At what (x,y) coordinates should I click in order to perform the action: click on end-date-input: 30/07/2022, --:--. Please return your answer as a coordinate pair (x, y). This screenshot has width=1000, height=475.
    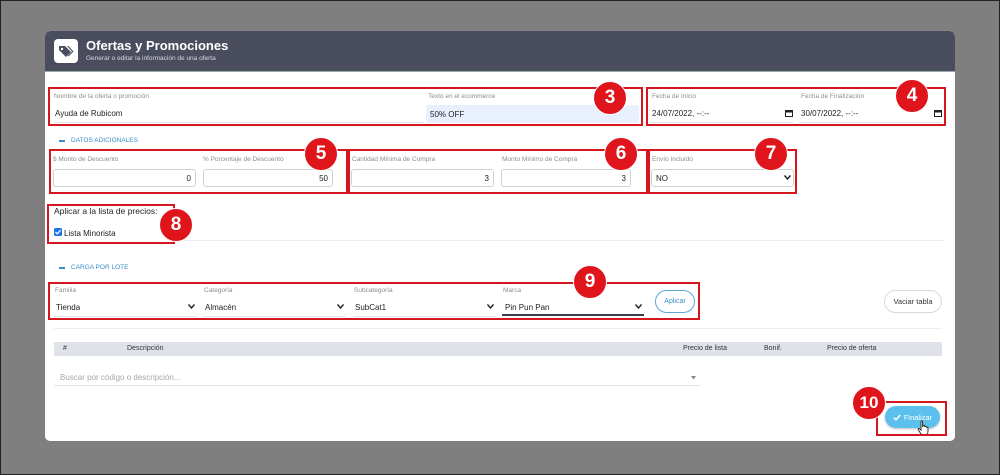
    Looking at the image, I should click on (829, 113).